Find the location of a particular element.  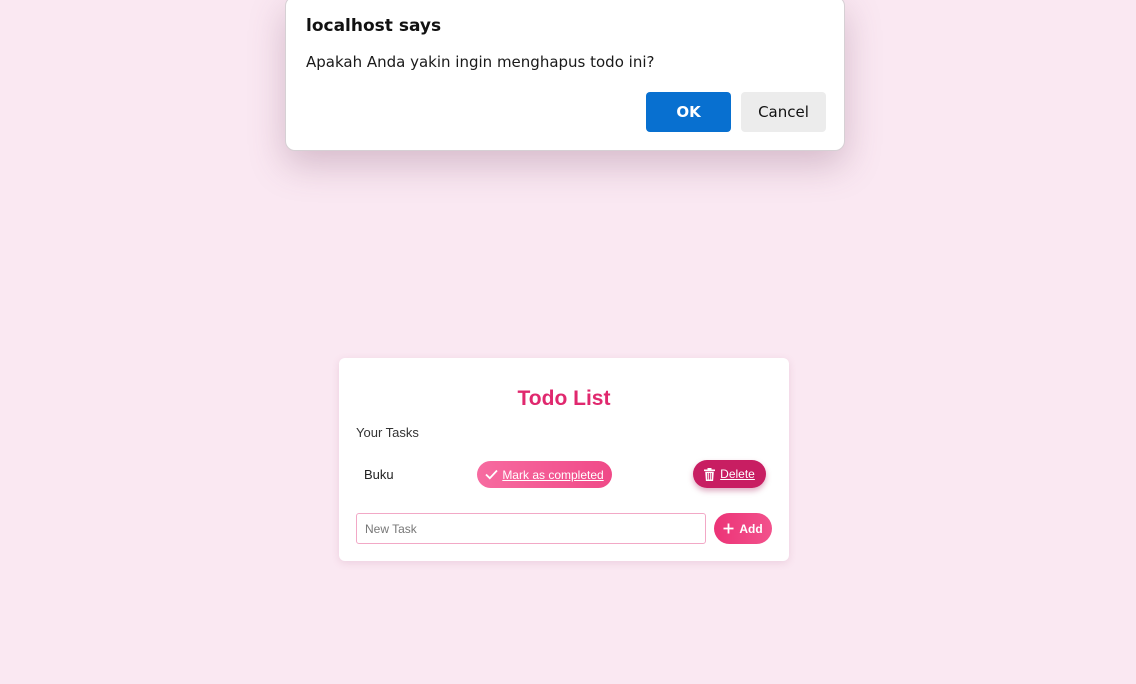

cancel-button: Cancel is located at coordinates (783, 112).